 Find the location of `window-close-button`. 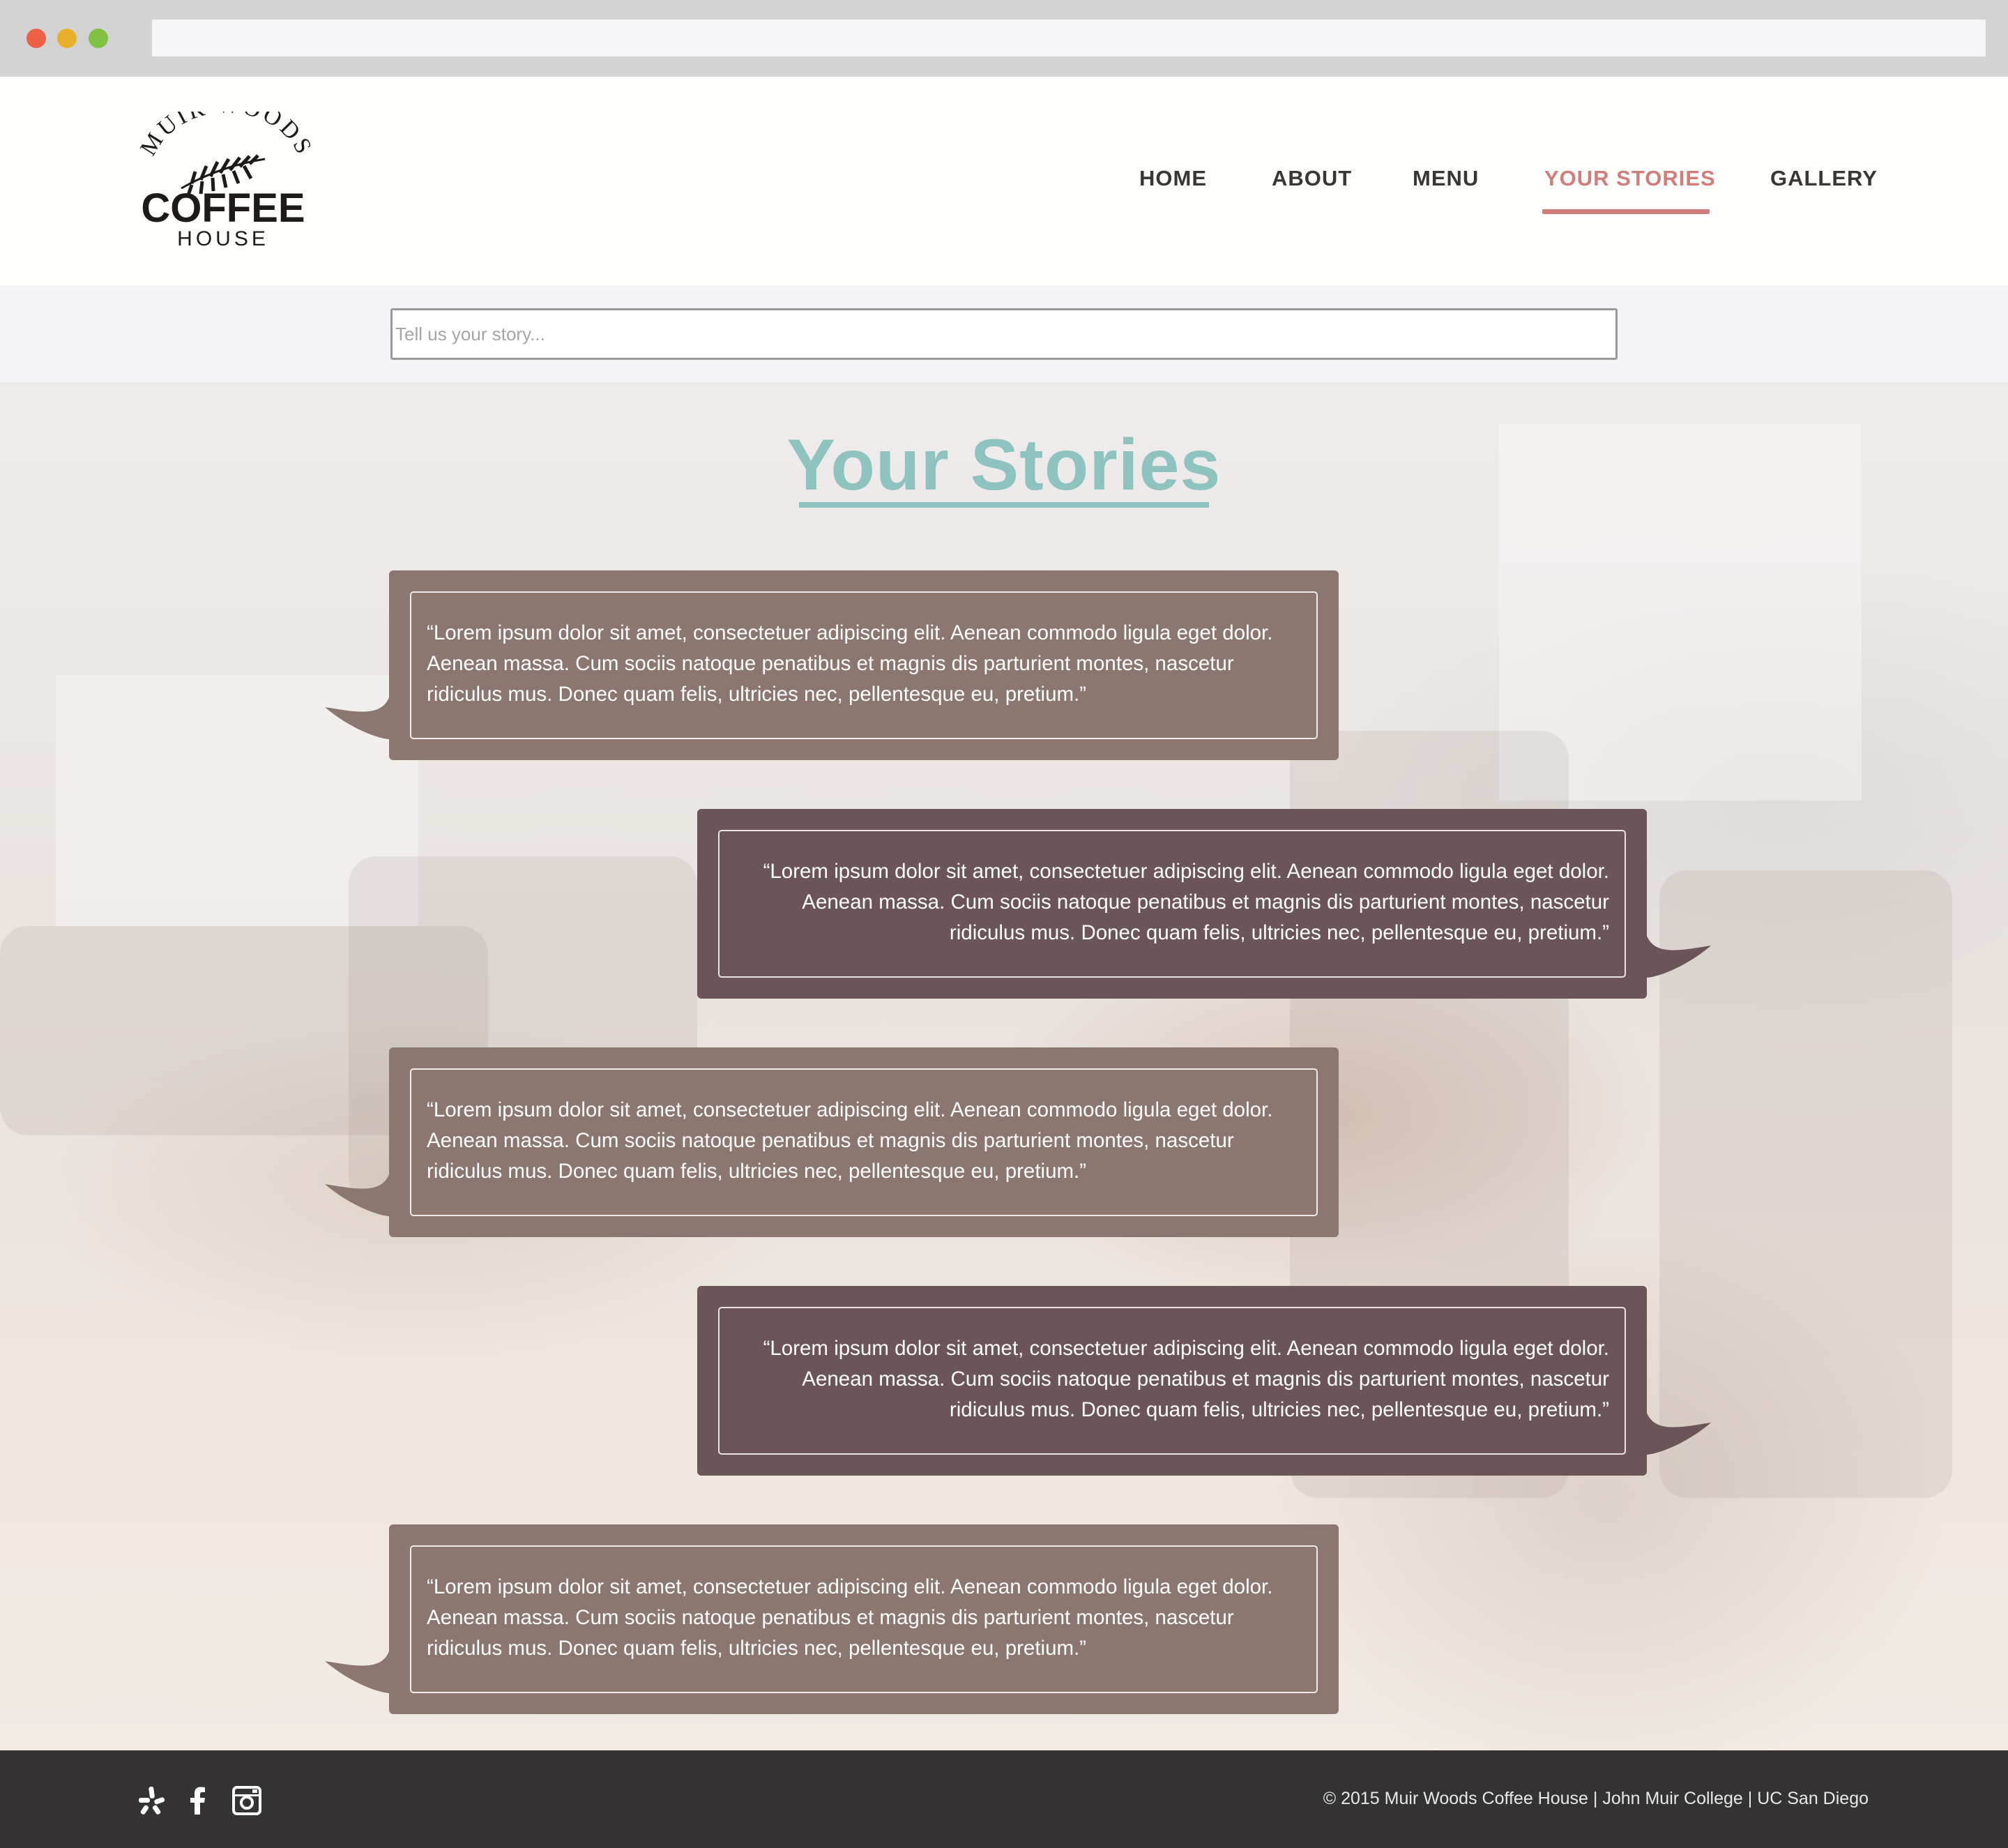

window-close-button is located at coordinates (36, 38).